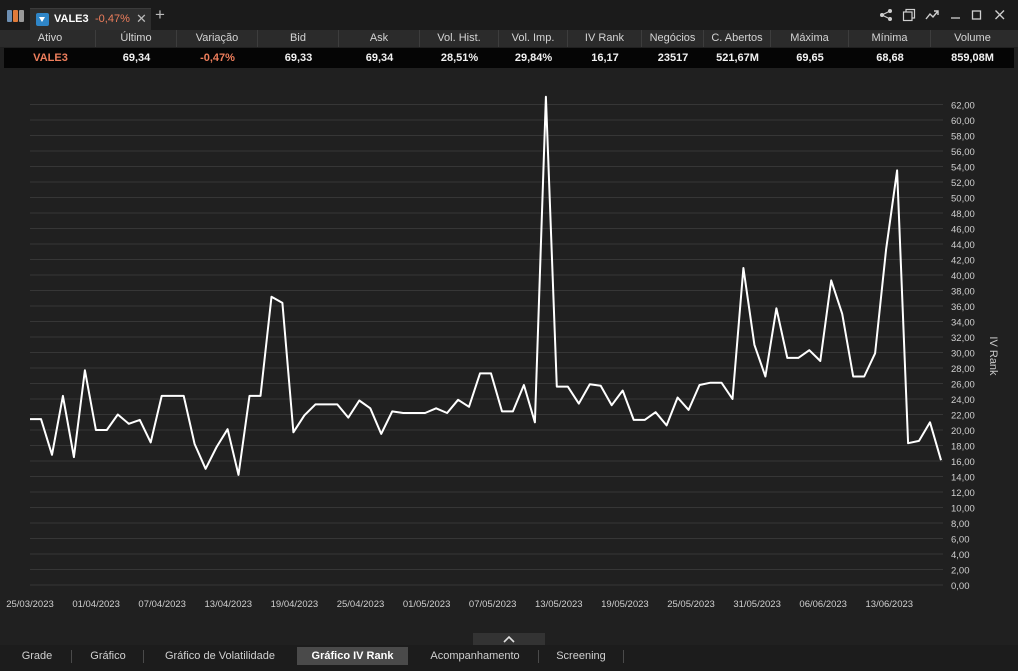 The width and height of the screenshot is (1018, 671). What do you see at coordinates (963, 338) in the screenshot?
I see `y-tick-label: 32,00` at bounding box center [963, 338].